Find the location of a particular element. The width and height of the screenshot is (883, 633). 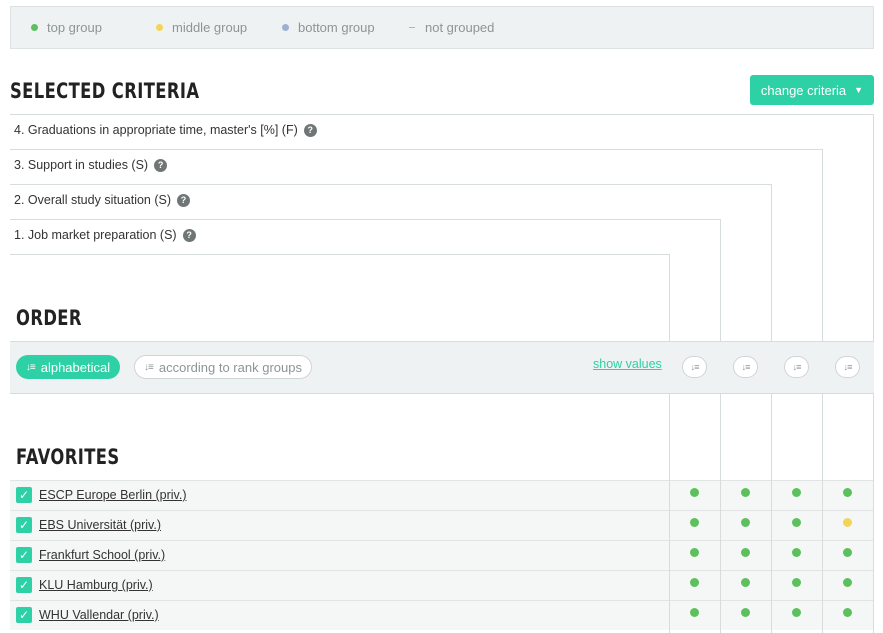

criterion-label: 1. Job market preparation (S) is located at coordinates (95, 235).